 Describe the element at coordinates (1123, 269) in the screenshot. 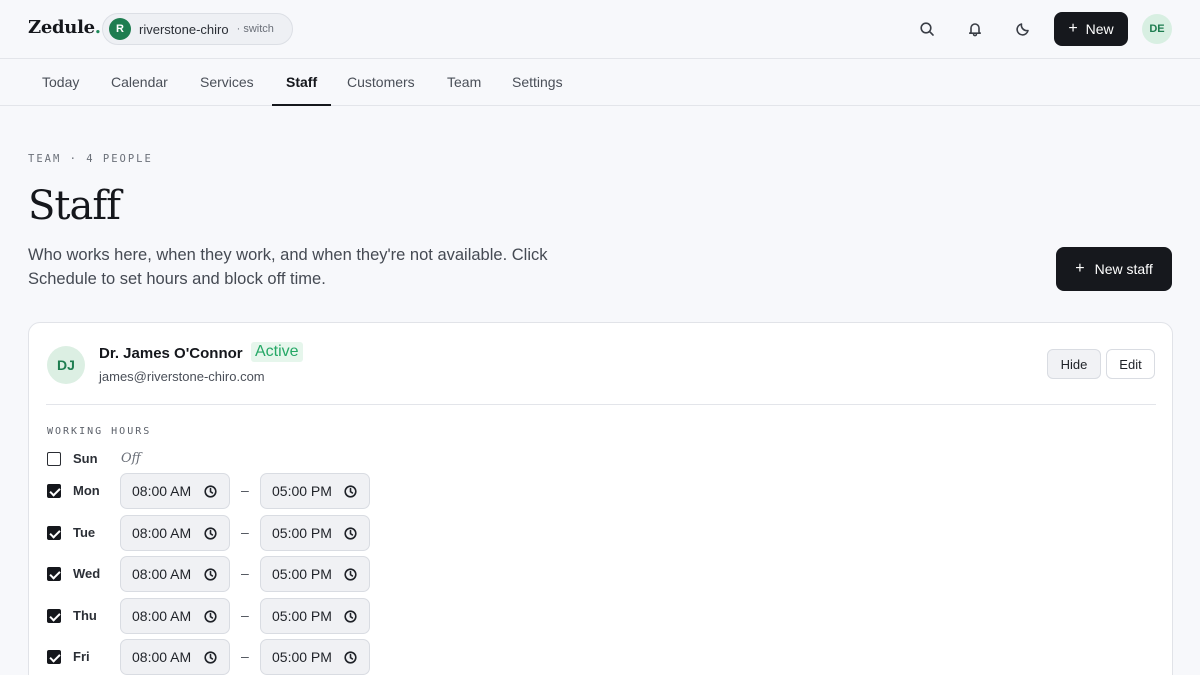

I see `new-staff-label: New staff` at that location.